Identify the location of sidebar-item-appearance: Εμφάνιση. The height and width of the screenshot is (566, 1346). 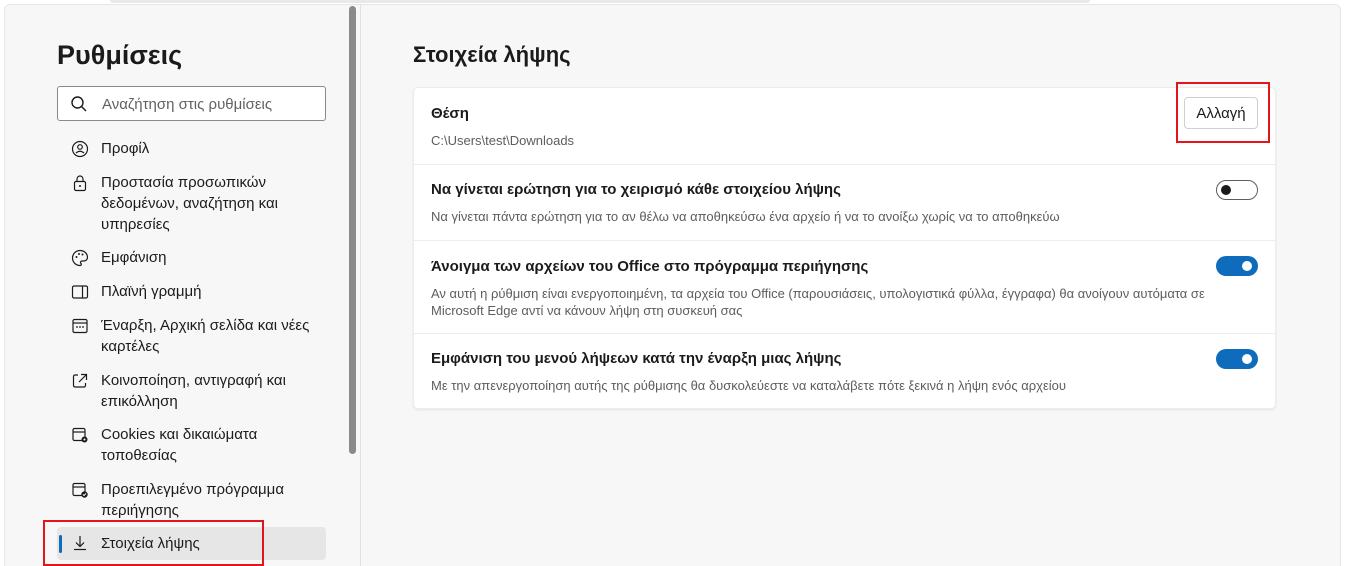
(191, 259).